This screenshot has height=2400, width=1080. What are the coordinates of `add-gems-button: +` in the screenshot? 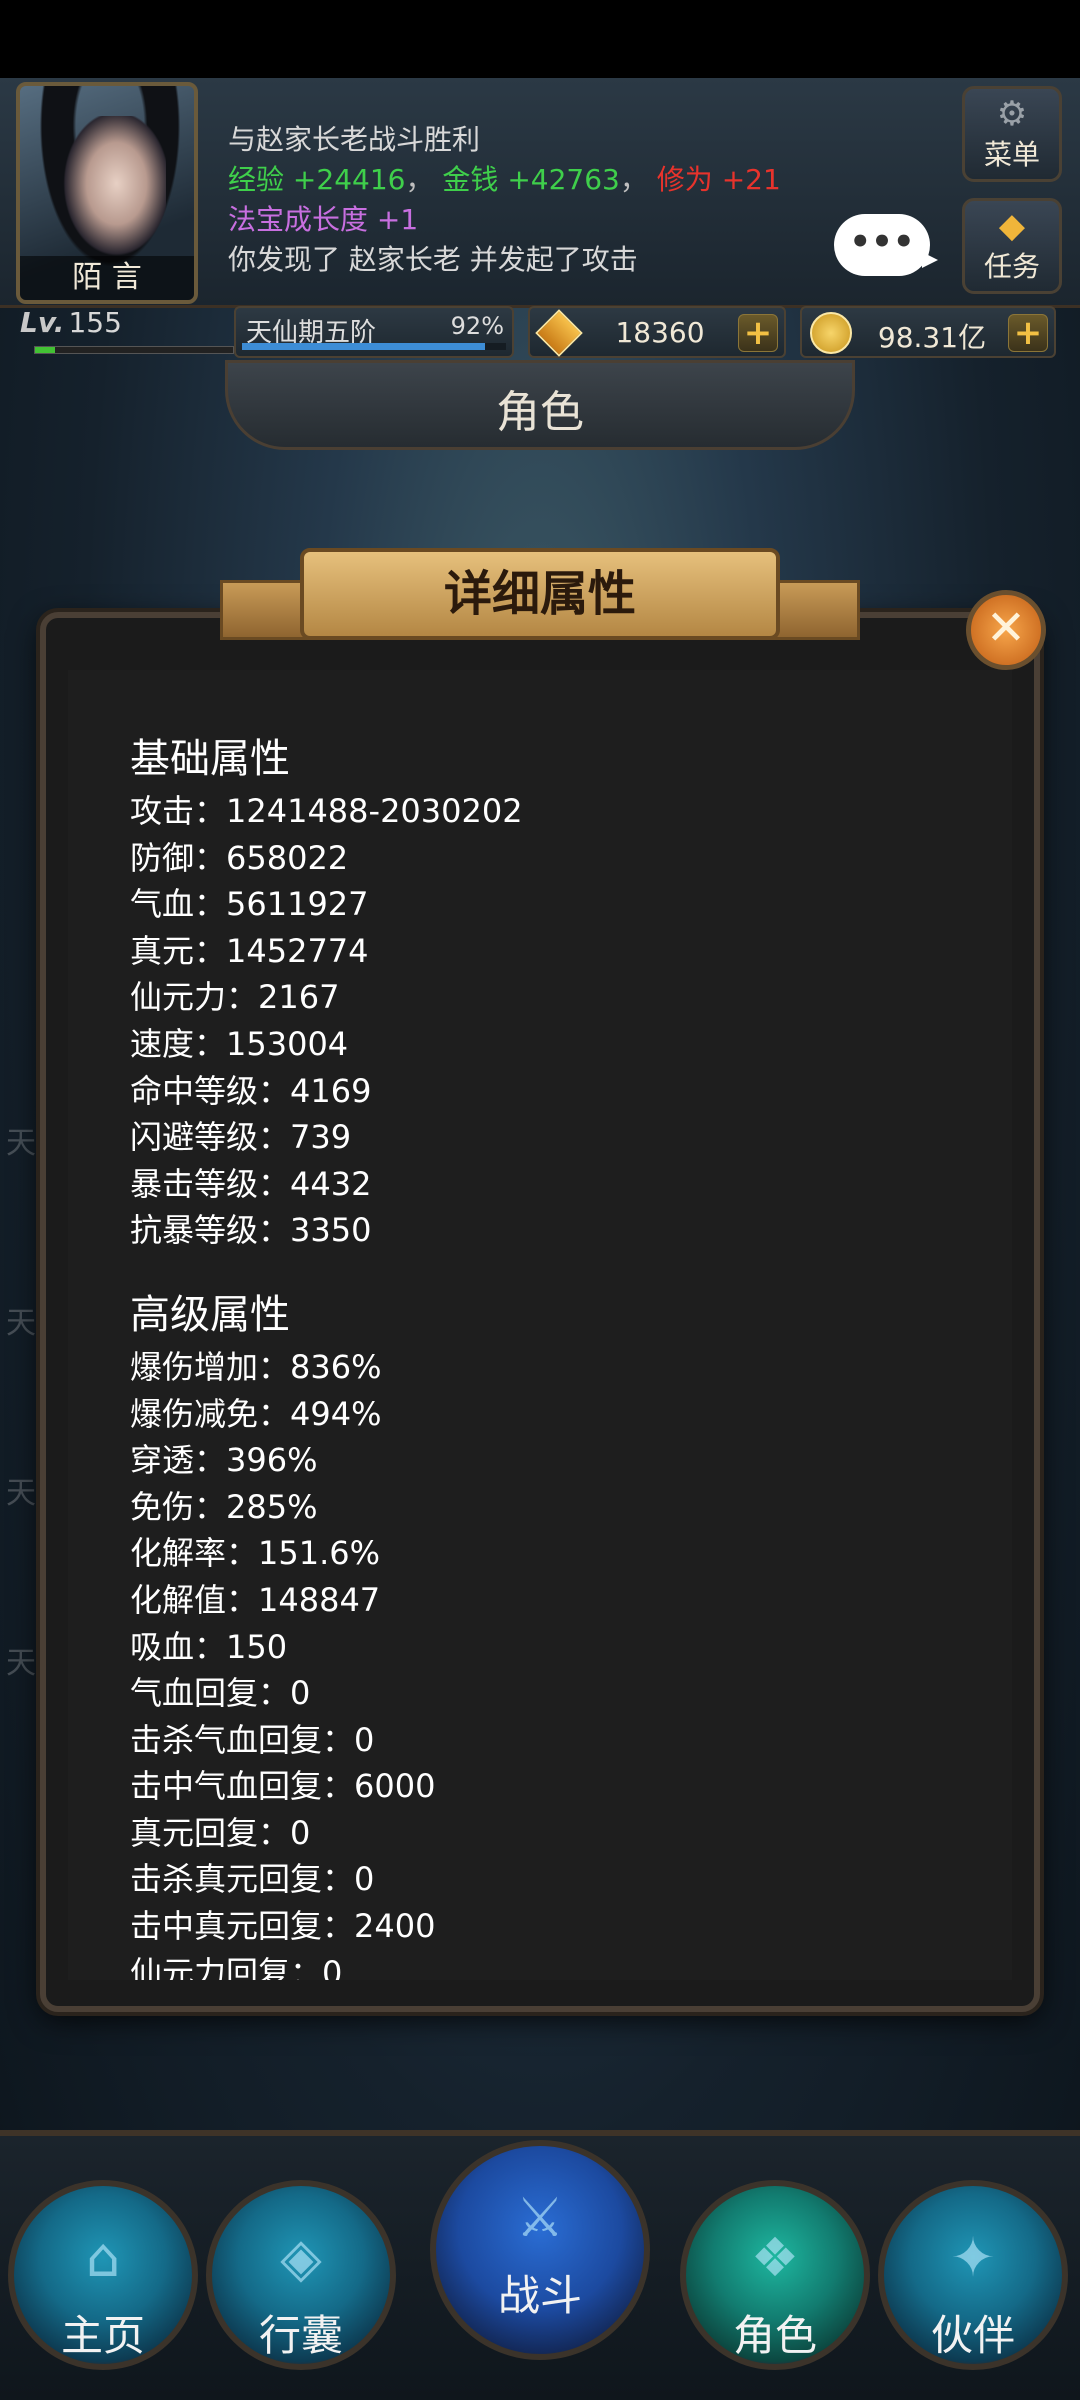 It's located at (758, 333).